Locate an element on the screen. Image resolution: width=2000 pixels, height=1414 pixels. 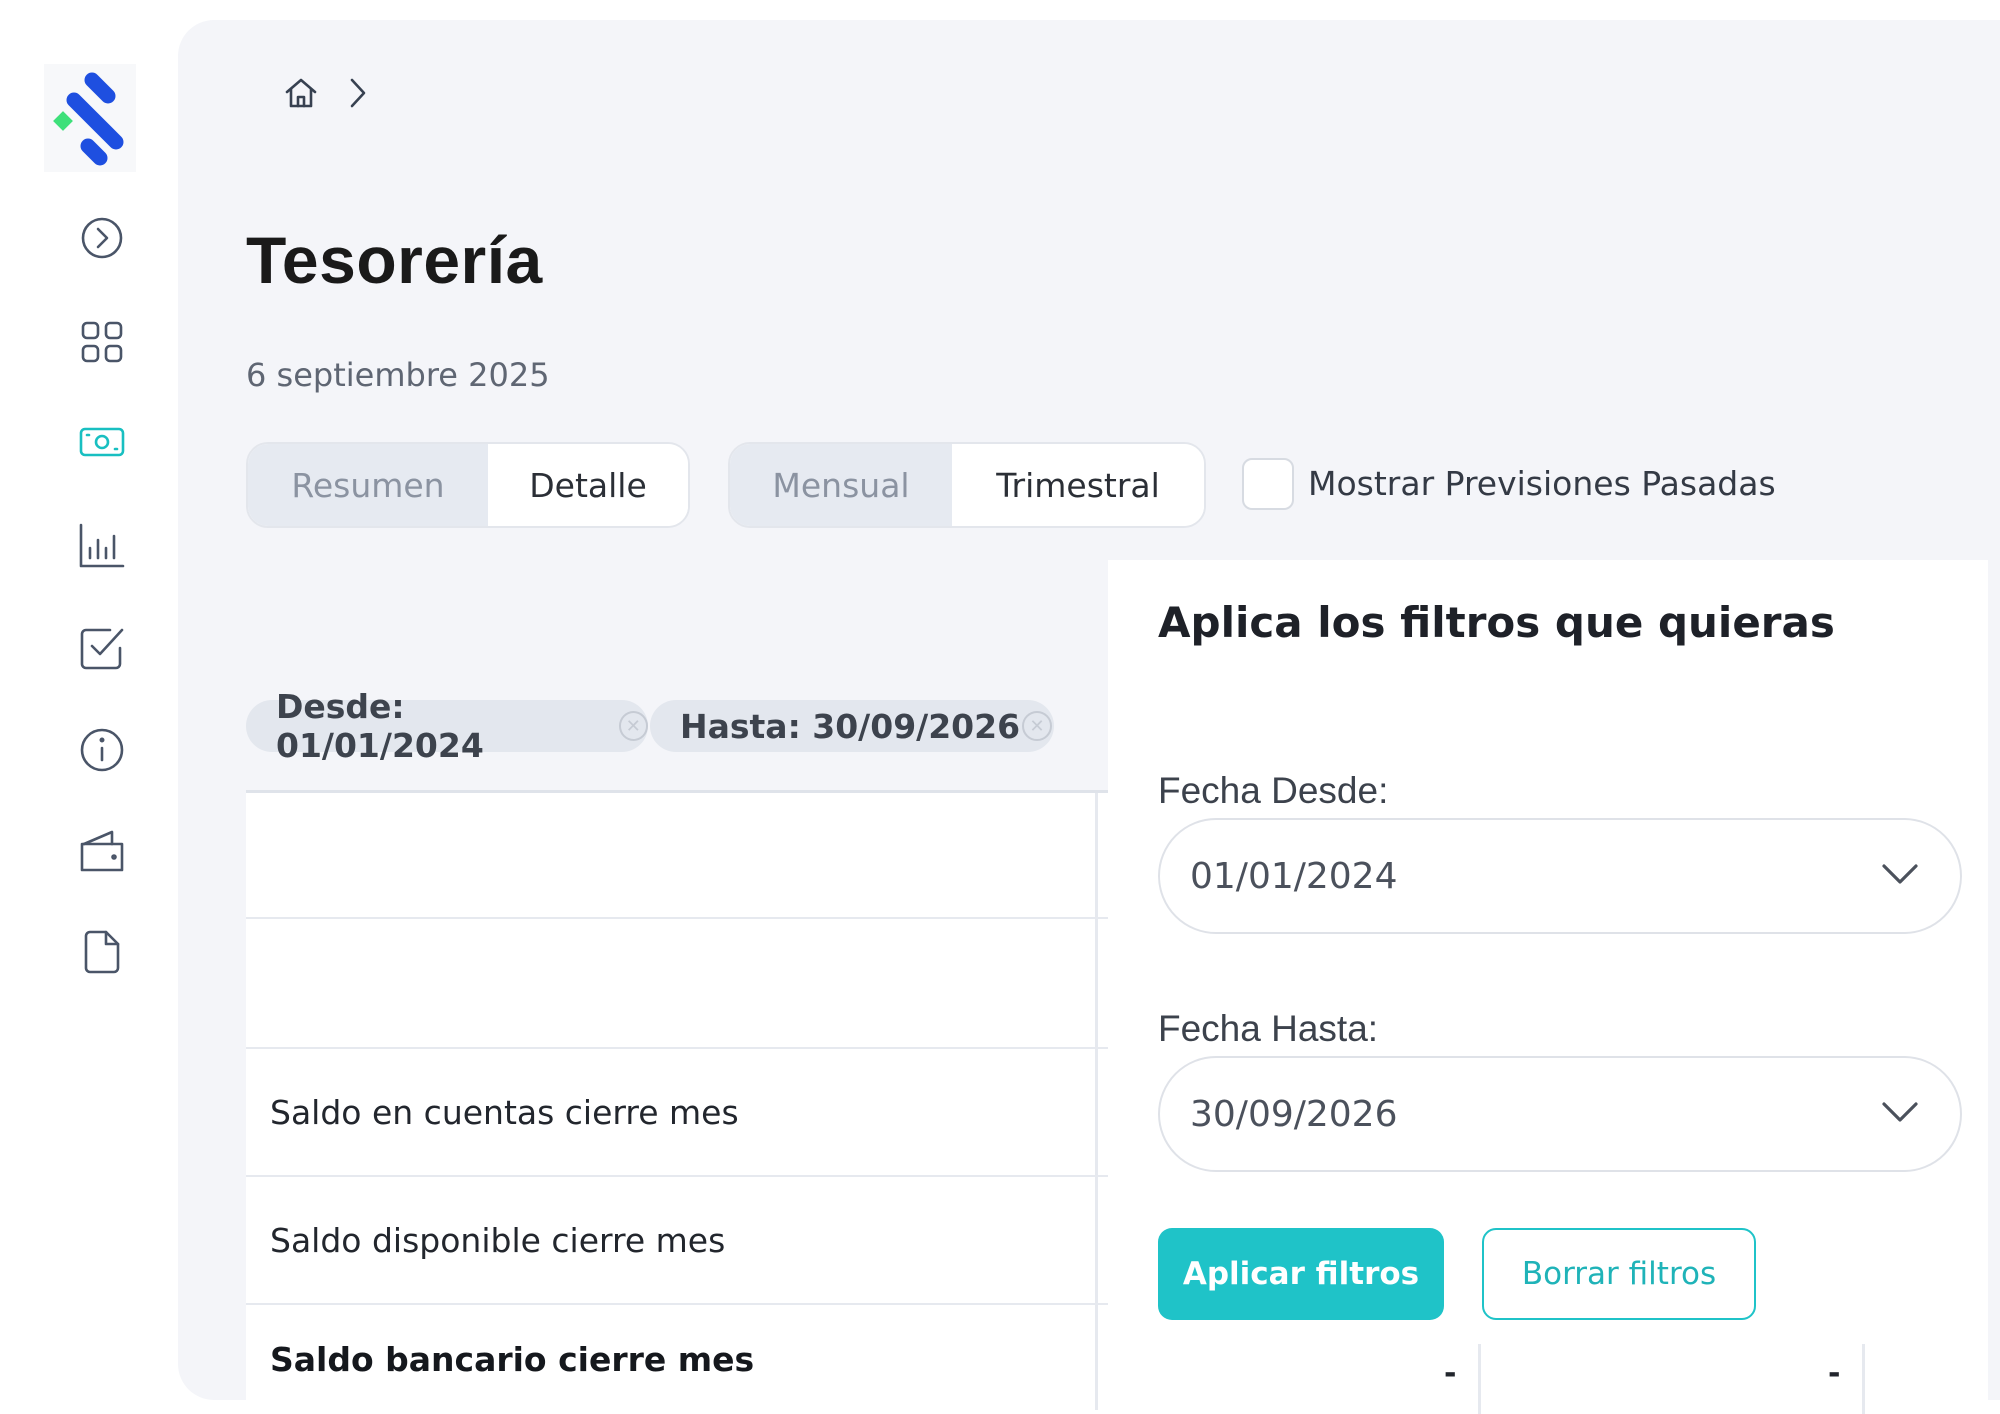
info-icon is located at coordinates (102, 750).